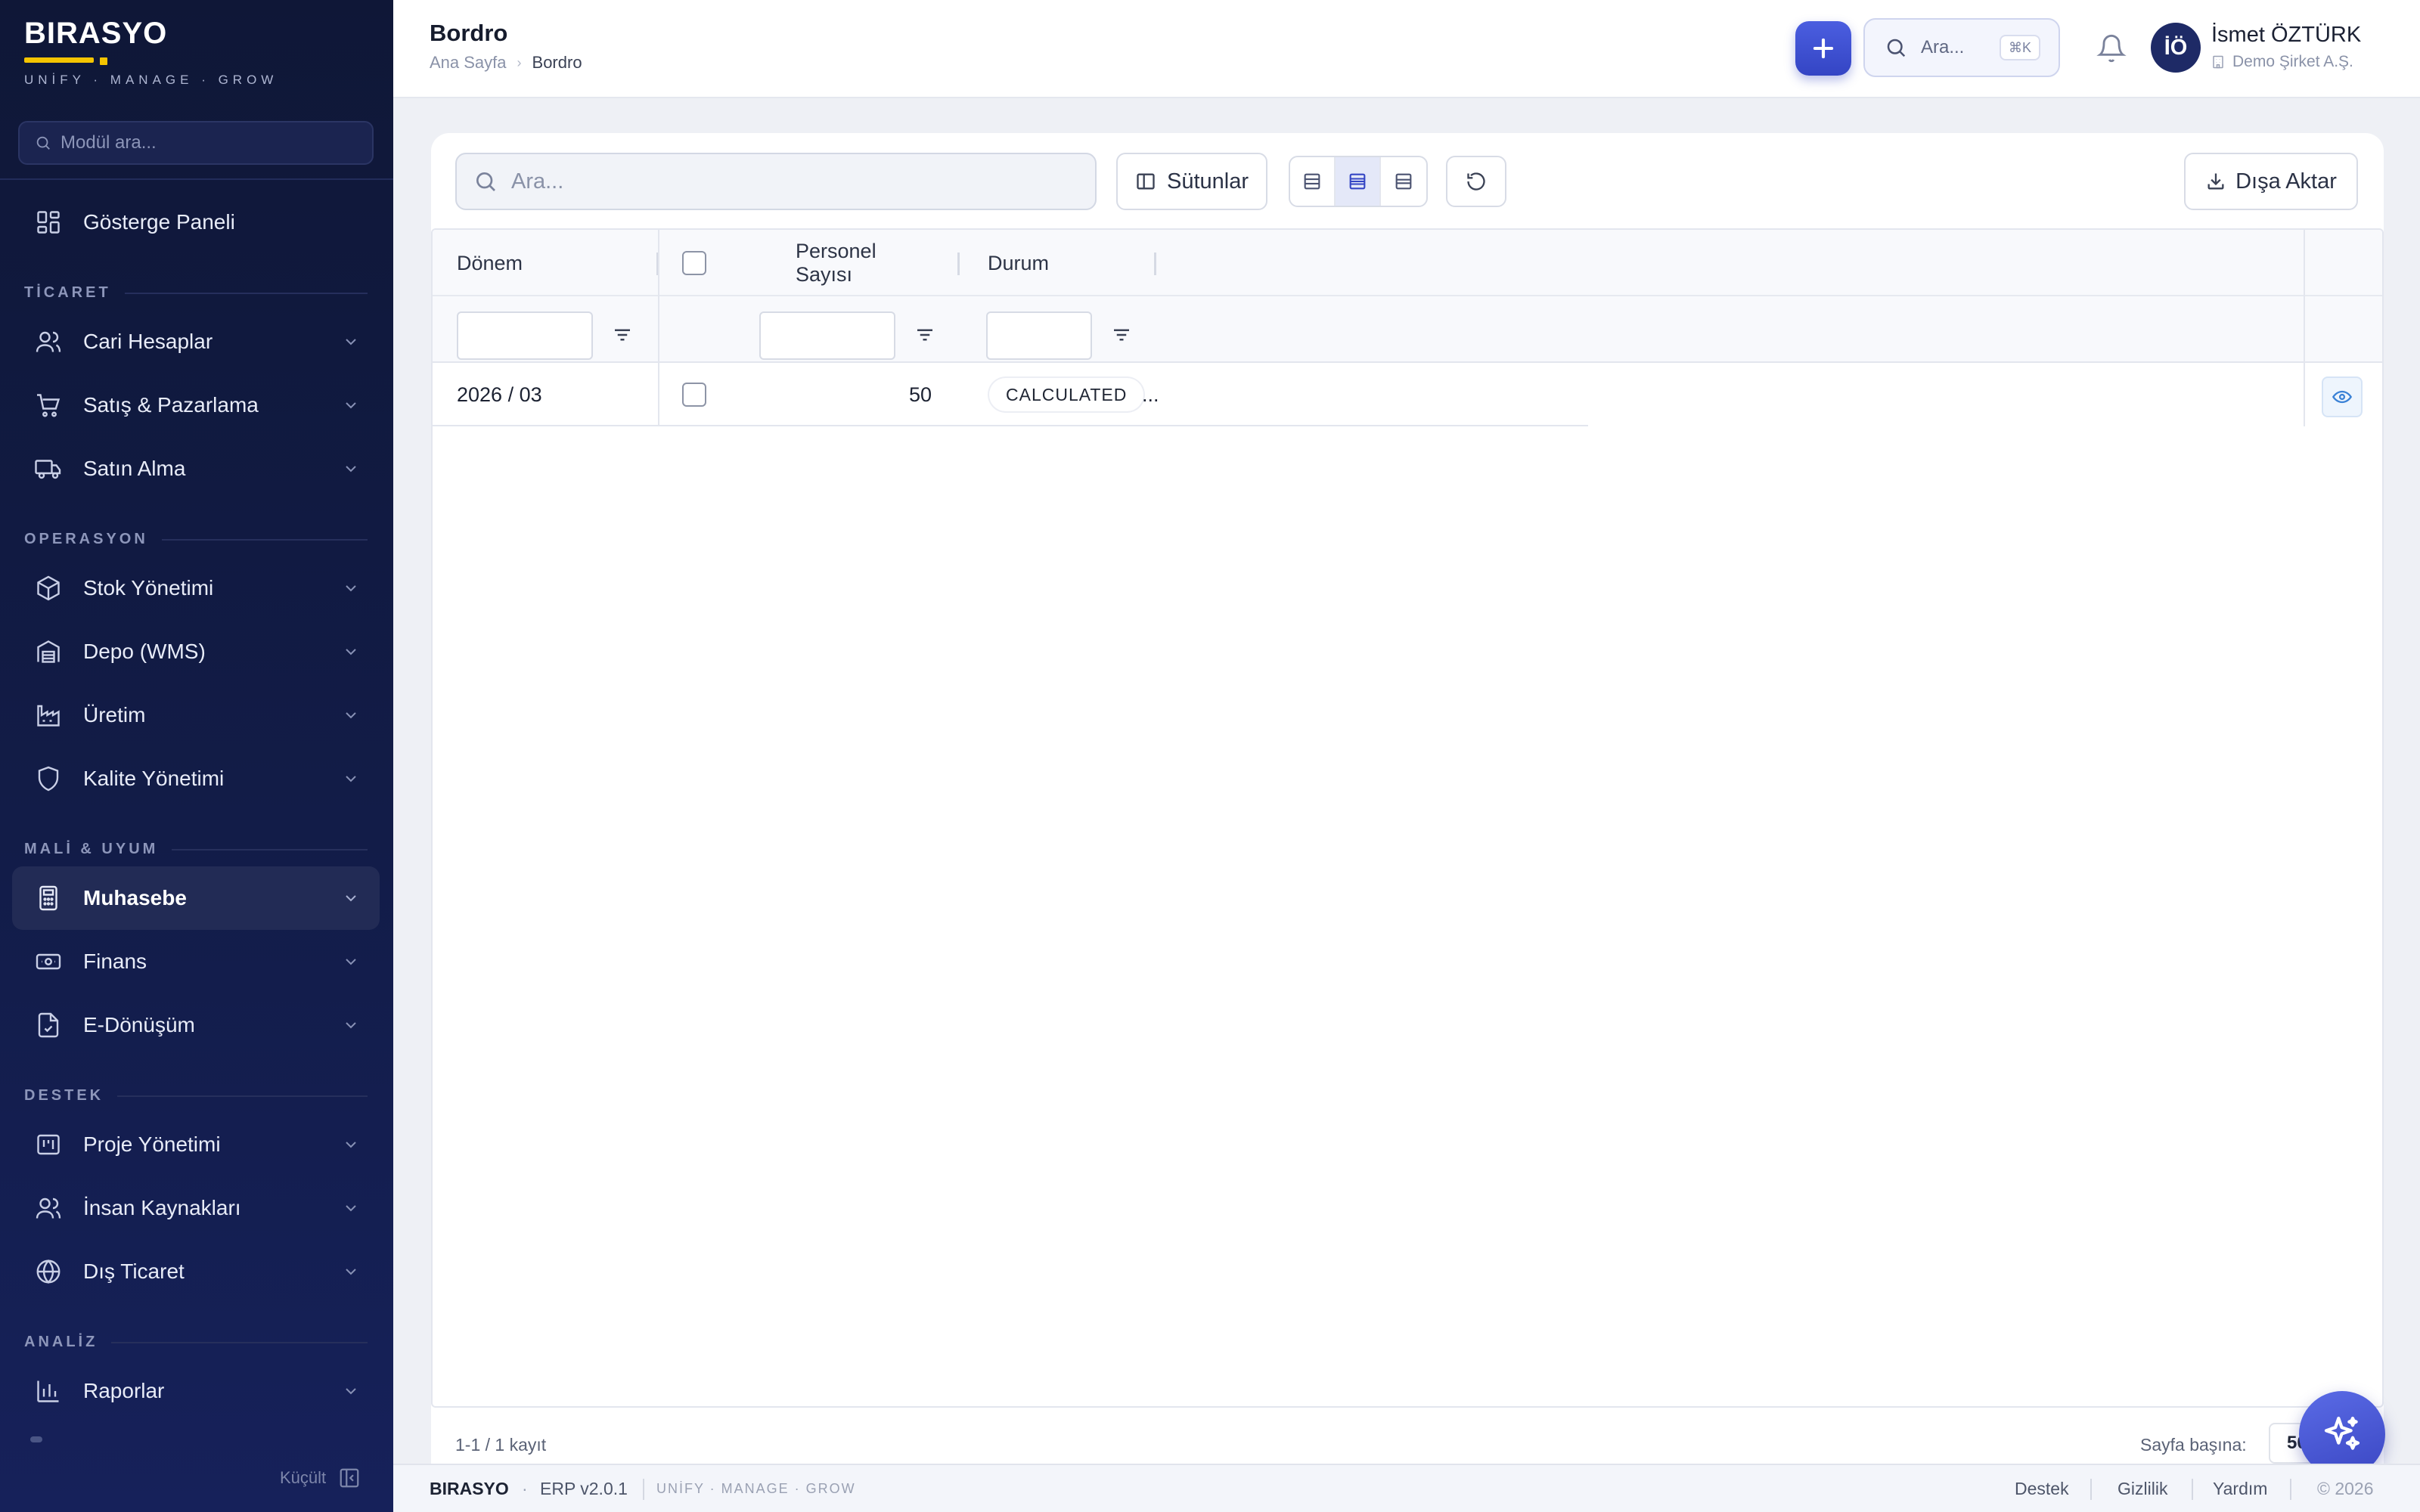 Image resolution: width=2420 pixels, height=1512 pixels. Describe the element at coordinates (171, 405) in the screenshot. I see `sidebar-item-label: Satış & Pazarlama` at that location.